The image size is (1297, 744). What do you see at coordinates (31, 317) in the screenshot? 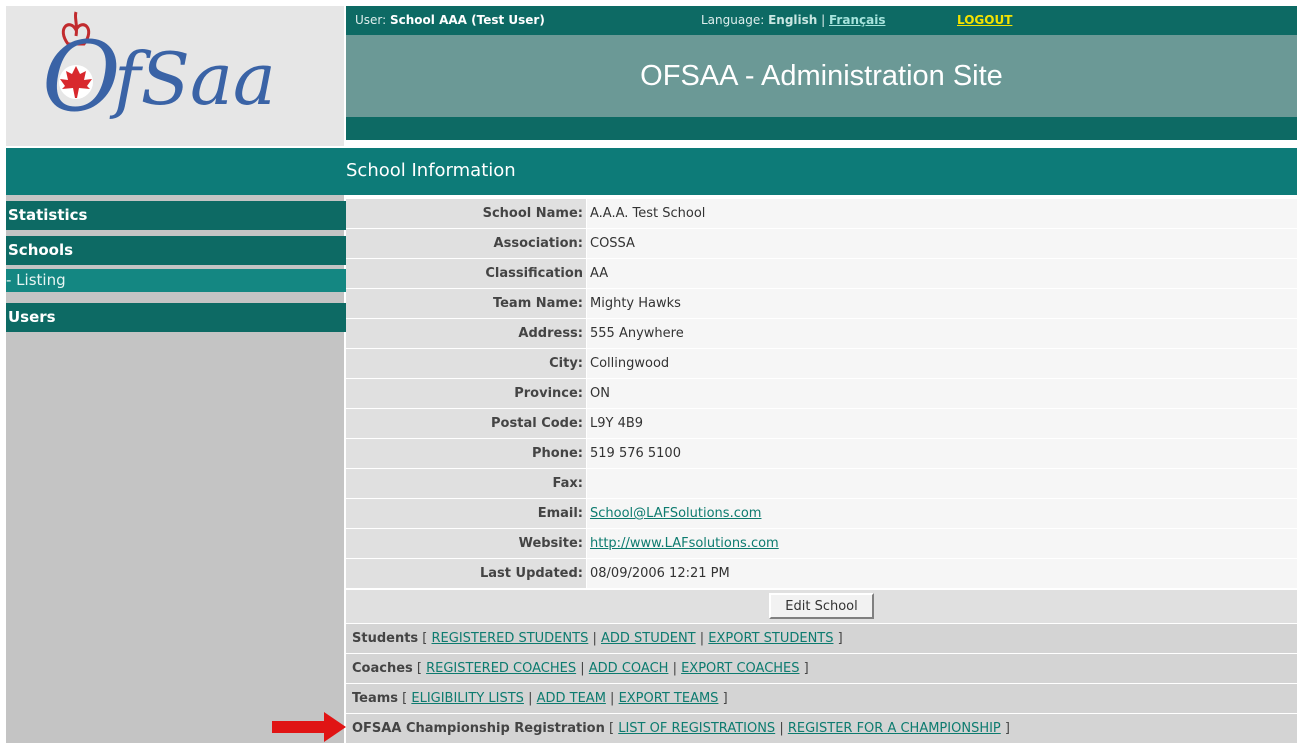
I see `sidebar-item-label: Users` at bounding box center [31, 317].